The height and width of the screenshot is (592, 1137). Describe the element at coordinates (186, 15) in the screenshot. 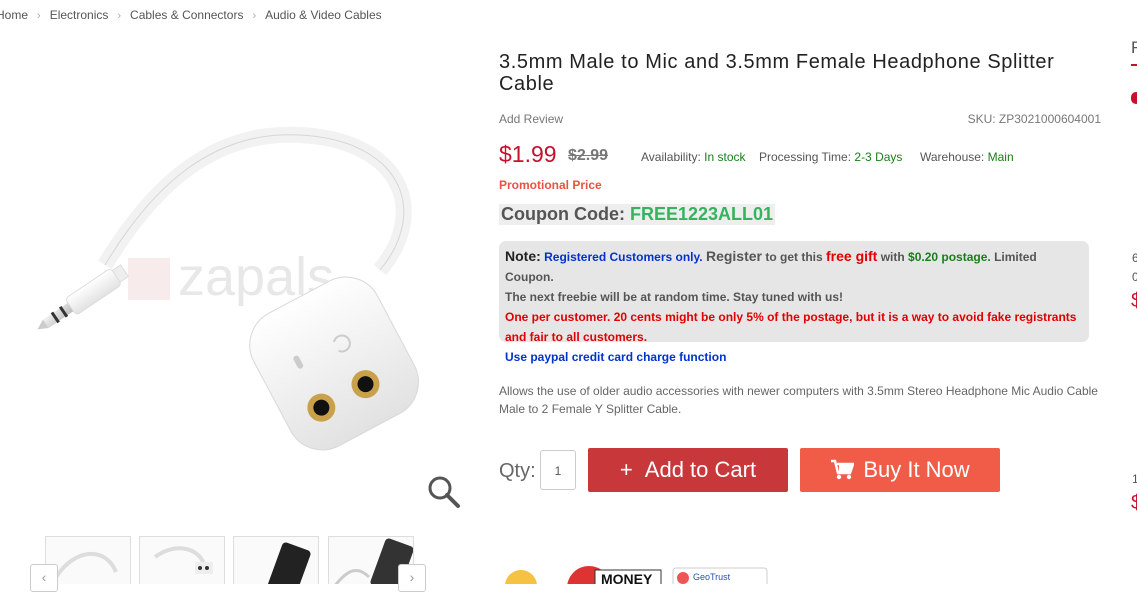

I see `breadcrumb-cables-connectors: Cables & Connectors` at that location.